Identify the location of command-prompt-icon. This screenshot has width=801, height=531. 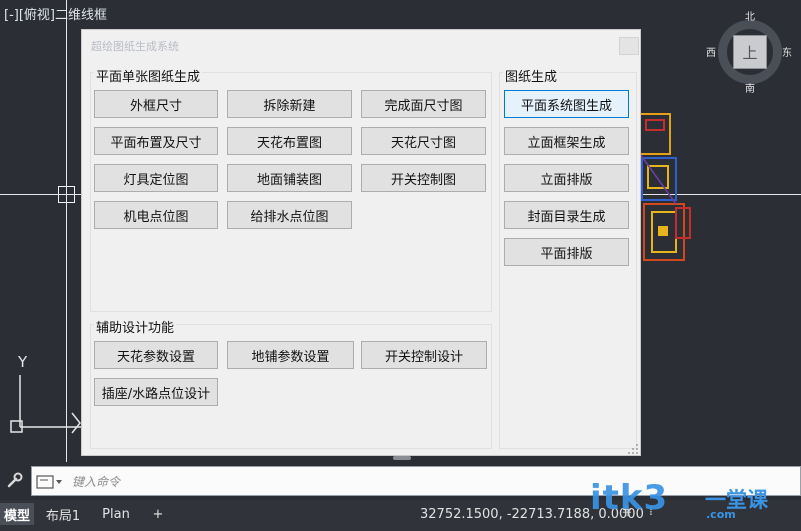
(50, 482).